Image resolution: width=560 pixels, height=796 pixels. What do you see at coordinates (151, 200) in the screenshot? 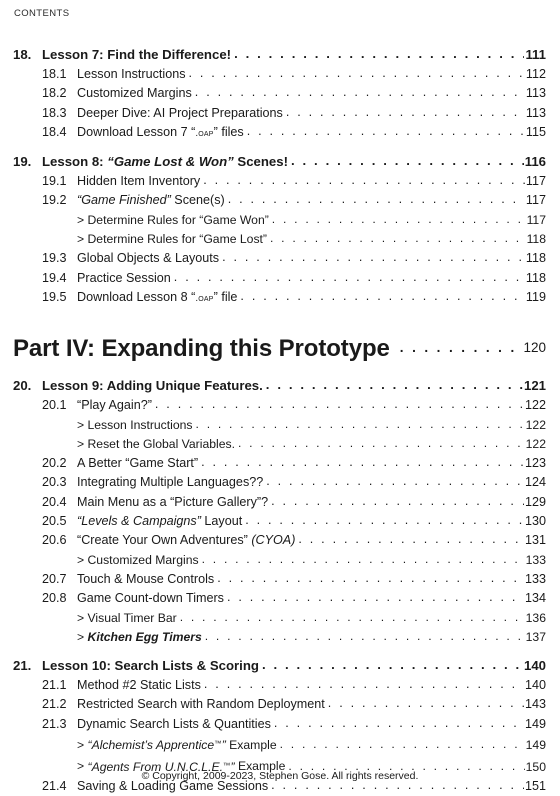
I see `toc-entry-title: “Game Finished” Scene(s)` at bounding box center [151, 200].